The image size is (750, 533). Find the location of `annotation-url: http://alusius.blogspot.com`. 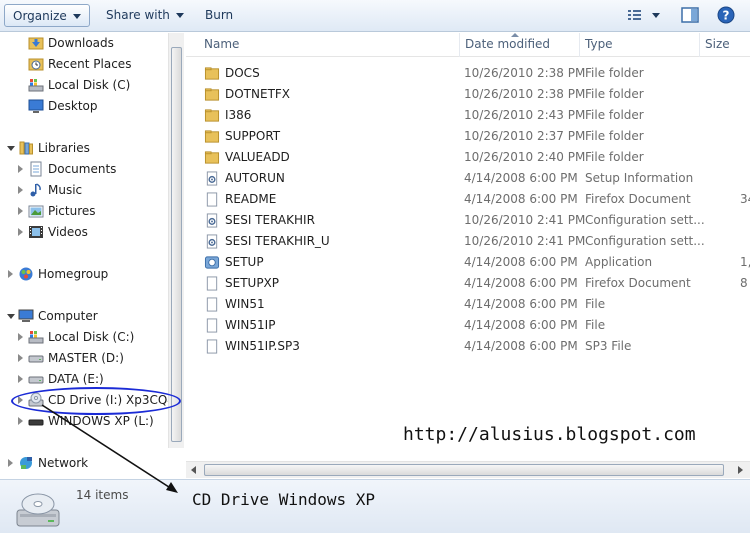

annotation-url: http://alusius.blogspot.com is located at coordinates (549, 434).